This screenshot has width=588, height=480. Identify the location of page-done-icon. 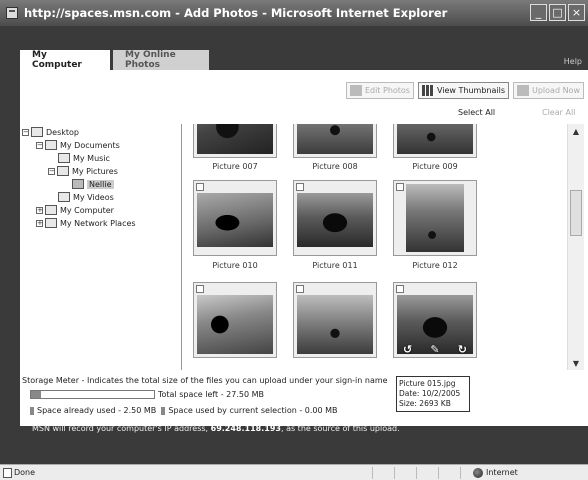
(7, 473).